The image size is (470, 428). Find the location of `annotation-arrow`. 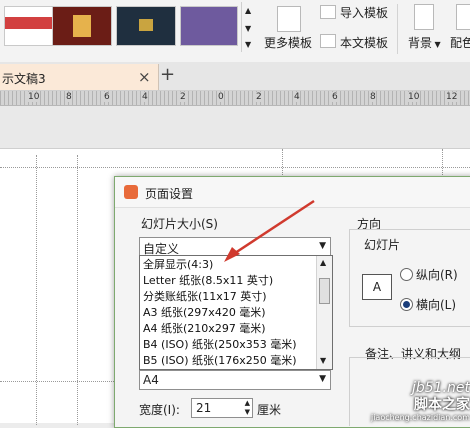

annotation-arrow is located at coordinates (269, 230).